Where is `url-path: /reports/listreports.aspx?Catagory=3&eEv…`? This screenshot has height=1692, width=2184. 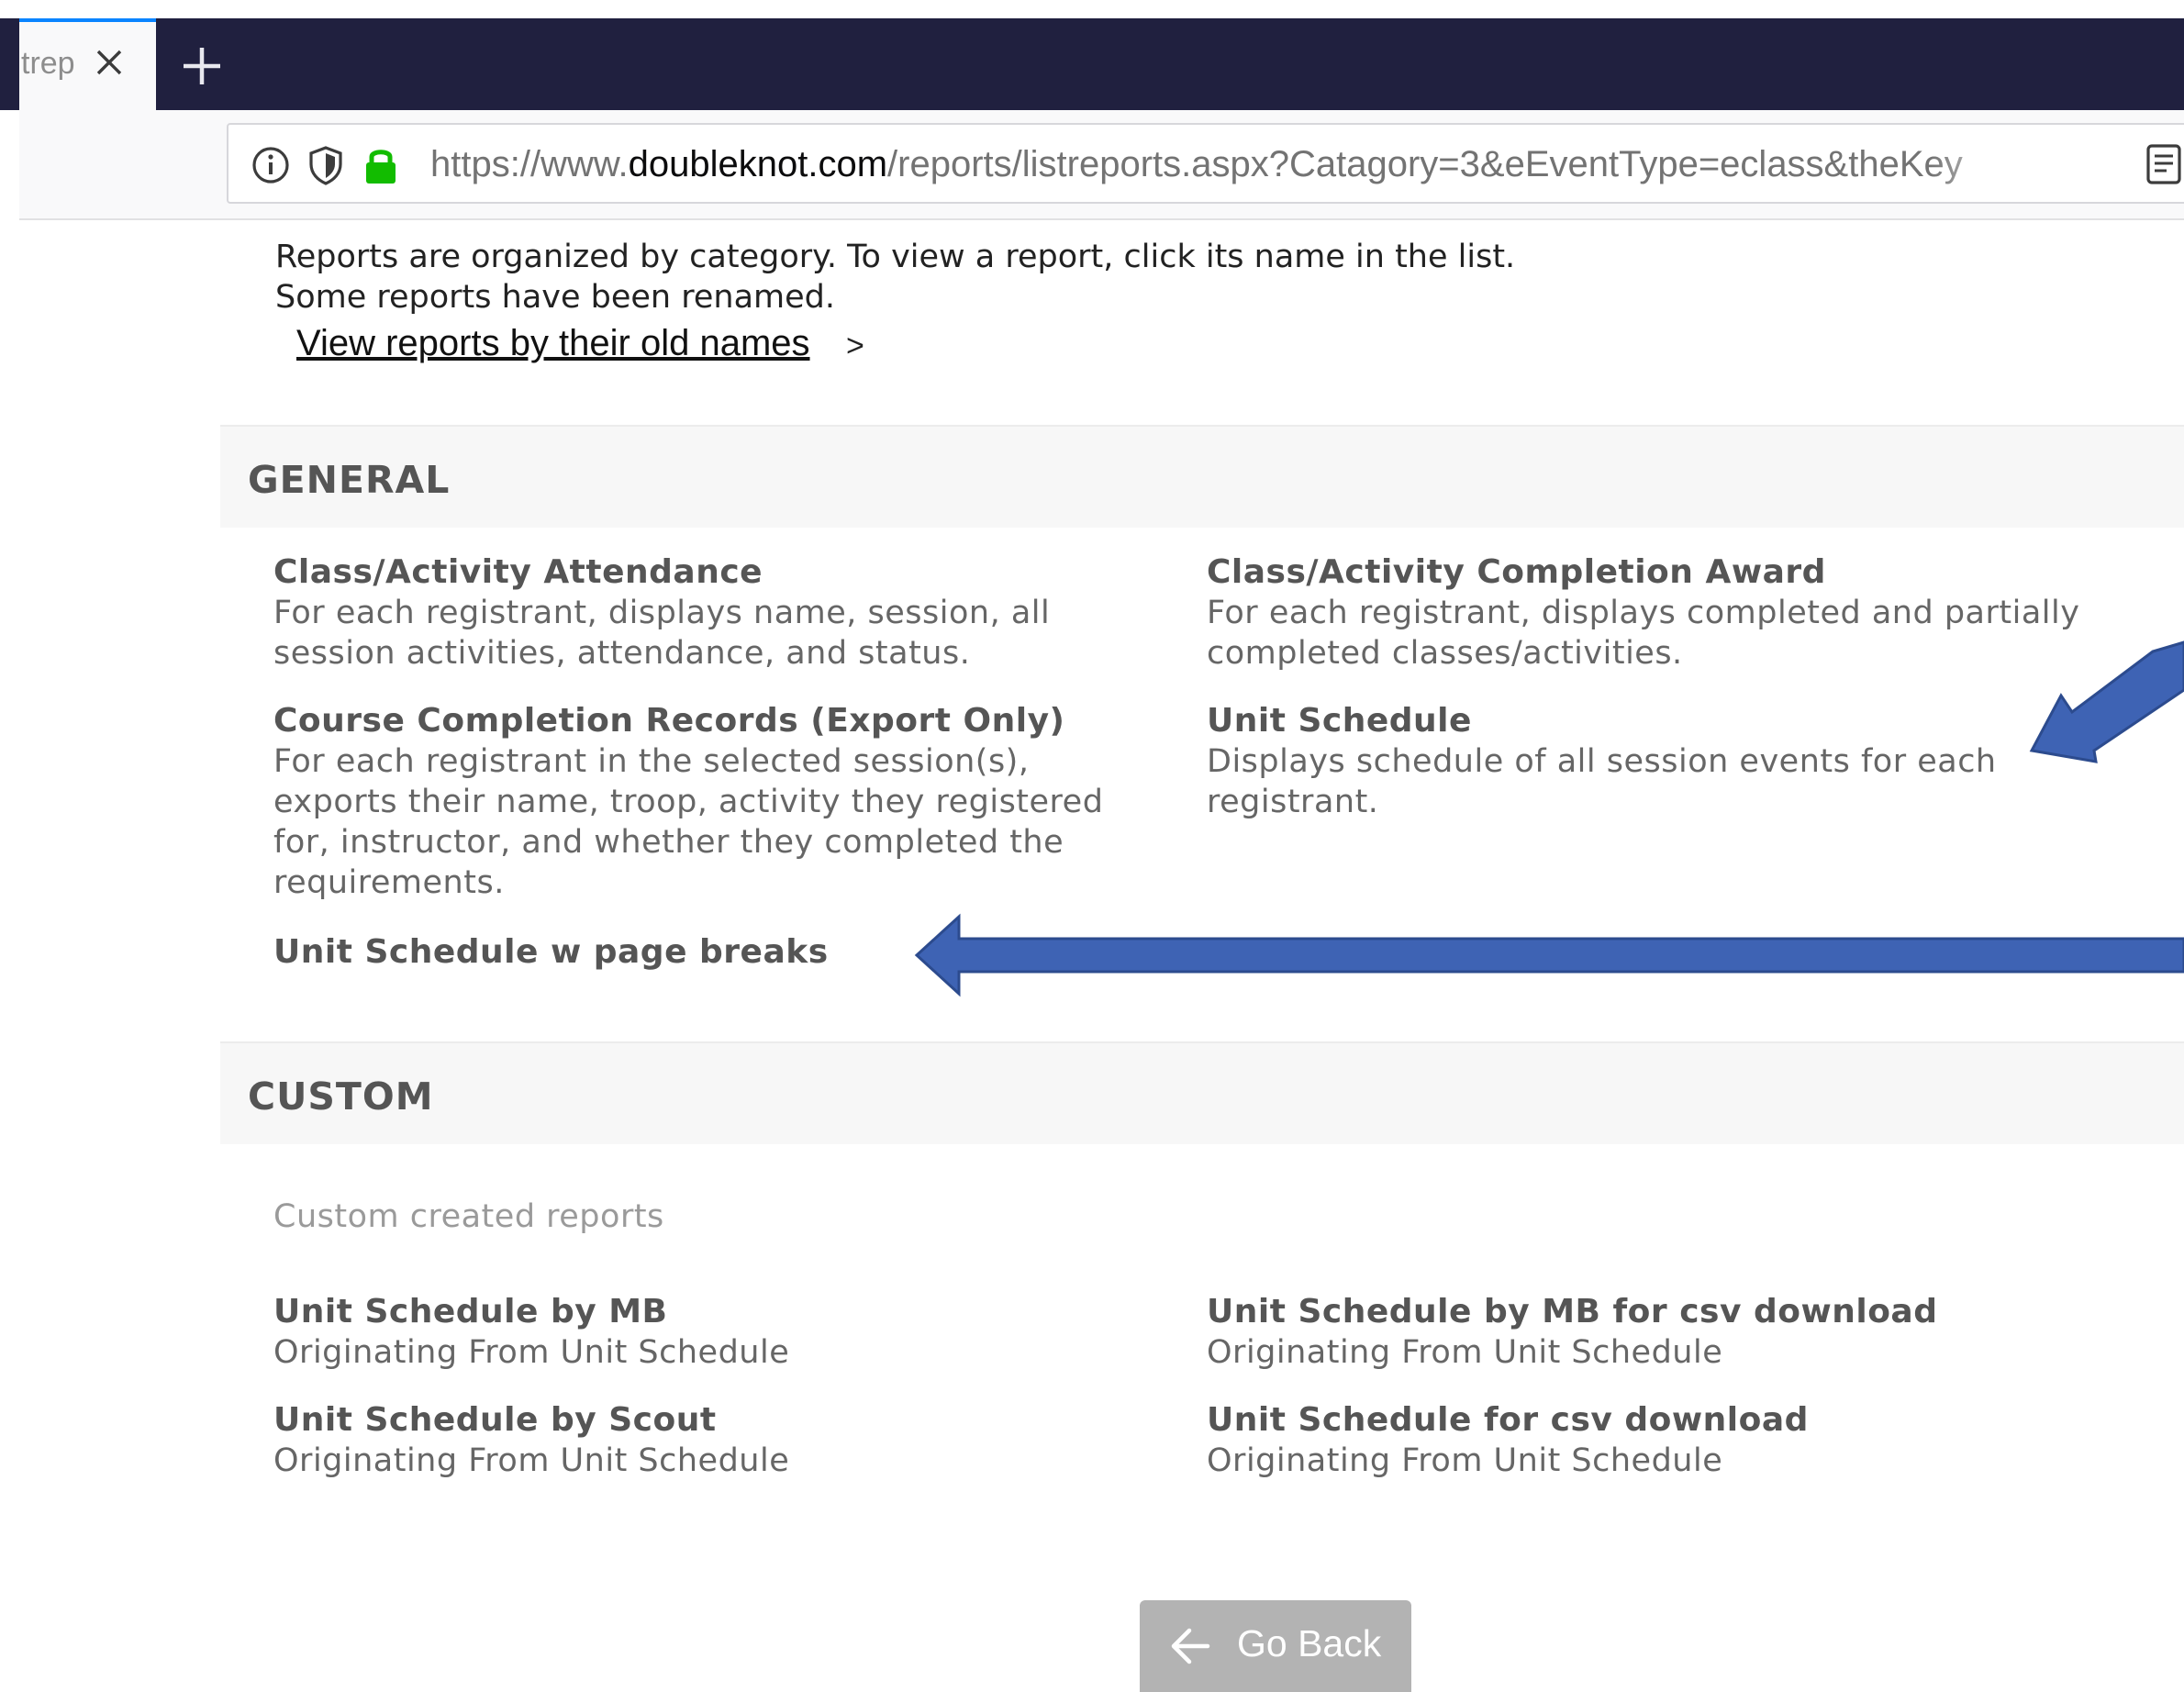 url-path: /reports/listreports.aspx?Catagory=3&eEv… is located at coordinates (1425, 164).